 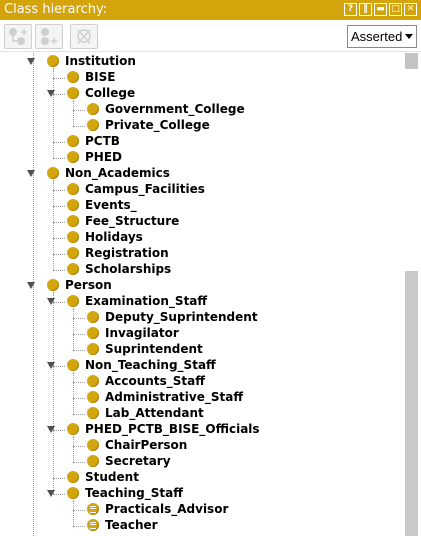 What do you see at coordinates (201, 222) in the screenshot?
I see `tree-node: Fee_Structure` at bounding box center [201, 222].